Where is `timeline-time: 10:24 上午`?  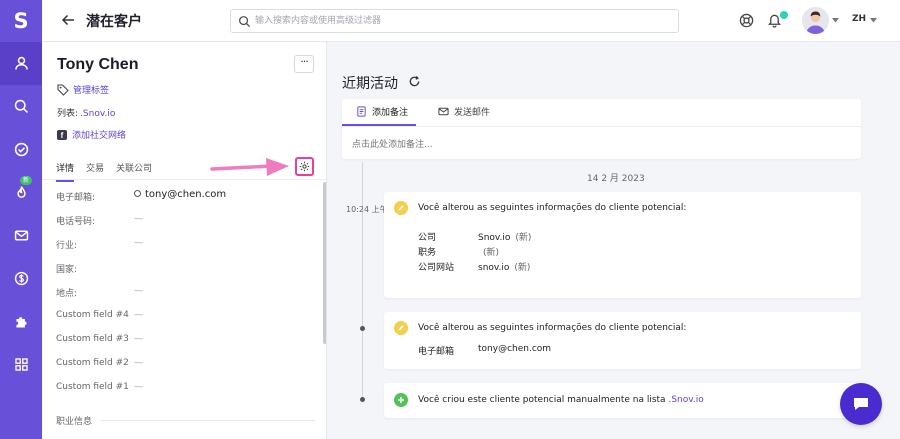 timeline-time: 10:24 上午 is located at coordinates (367, 209).